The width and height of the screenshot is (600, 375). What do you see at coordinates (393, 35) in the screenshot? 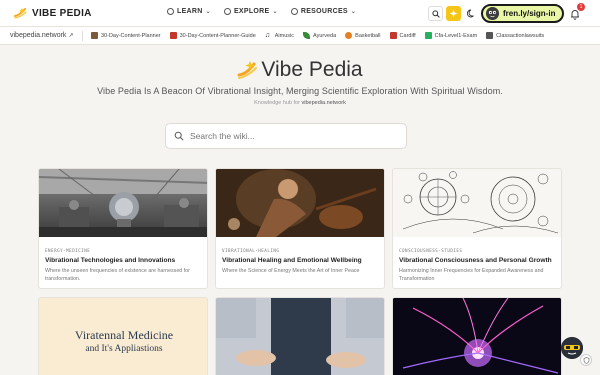
I see `dragon-icon` at bounding box center [393, 35].